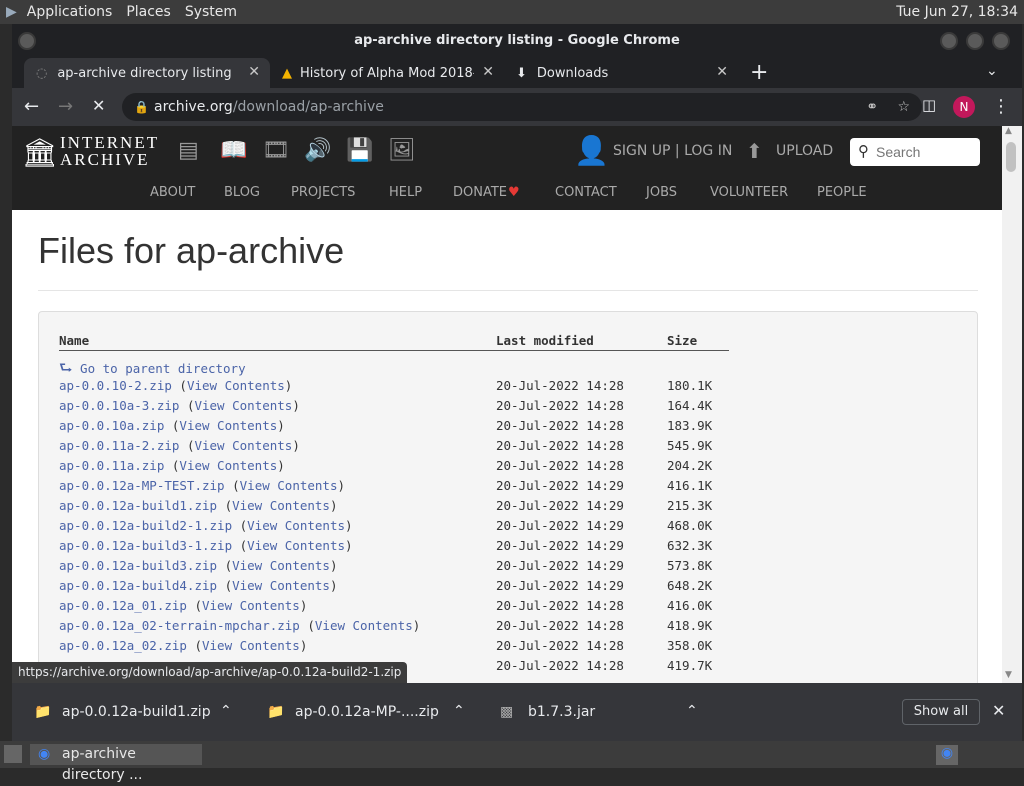 This screenshot has width=1024, height=786. What do you see at coordinates (947, 755) in the screenshot?
I see `tray-chrome-icon: ◉` at bounding box center [947, 755].